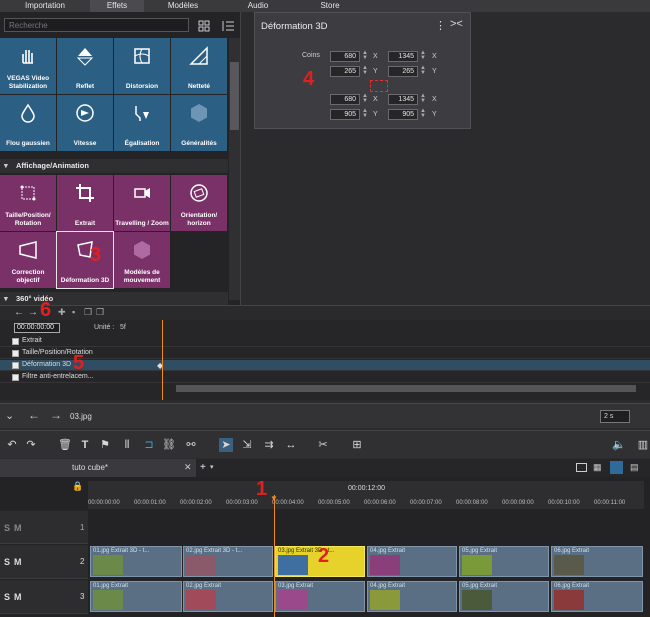  I want to click on tile-travelling-zoom: Travelling / Zoom, so click(142, 203).